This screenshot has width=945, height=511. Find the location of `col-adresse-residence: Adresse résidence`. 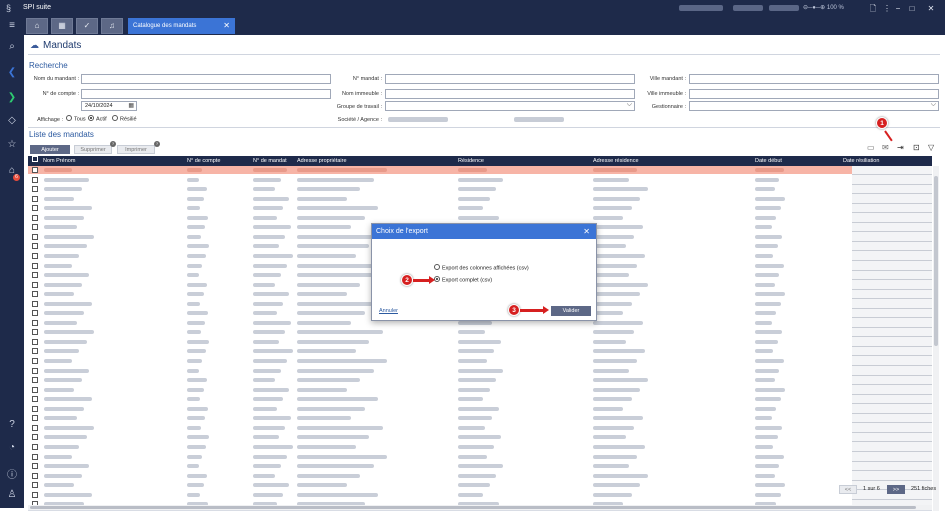

col-adresse-residence: Adresse résidence is located at coordinates (616, 161).